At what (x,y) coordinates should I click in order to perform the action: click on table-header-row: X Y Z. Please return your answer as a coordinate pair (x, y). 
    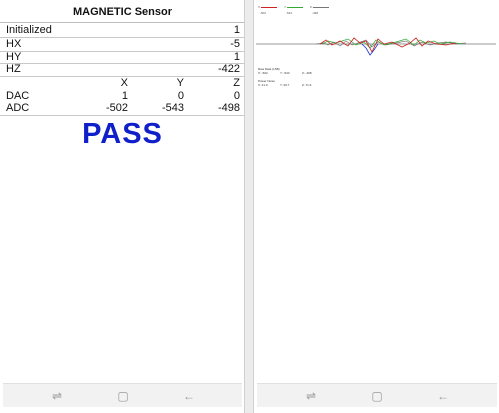
    Looking at the image, I should click on (123, 83).